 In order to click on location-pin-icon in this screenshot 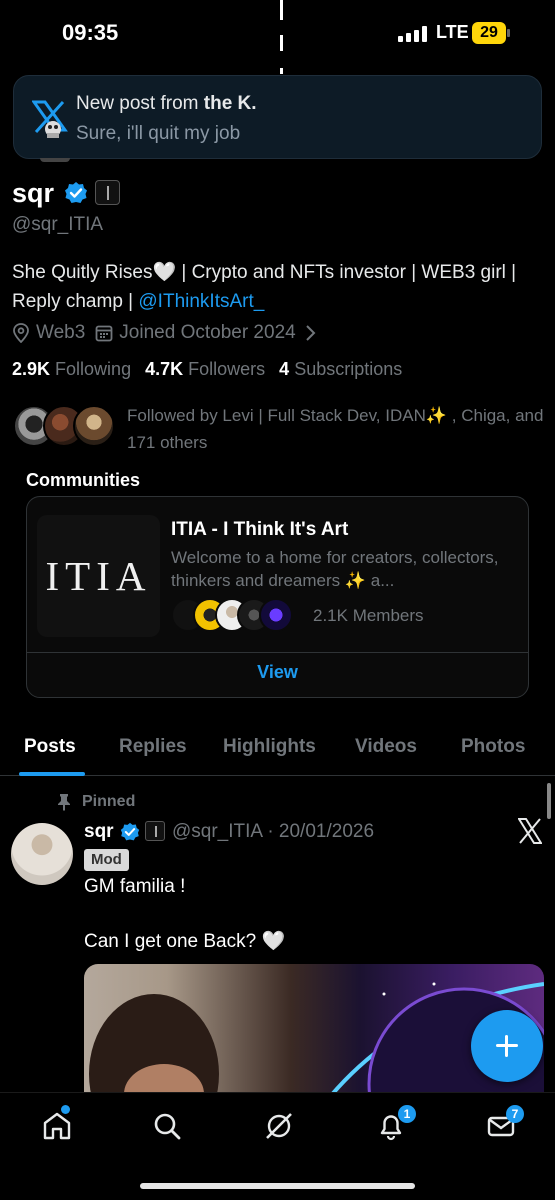, I will do `click(21, 333)`.